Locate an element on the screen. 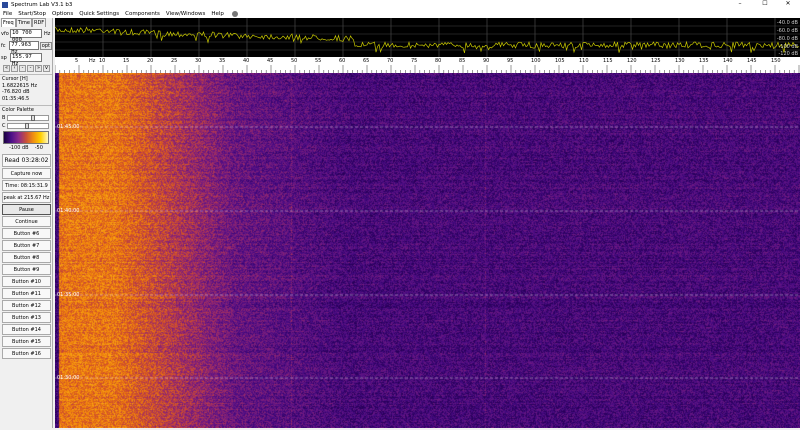  vfo-label: vfo is located at coordinates (5, 33).